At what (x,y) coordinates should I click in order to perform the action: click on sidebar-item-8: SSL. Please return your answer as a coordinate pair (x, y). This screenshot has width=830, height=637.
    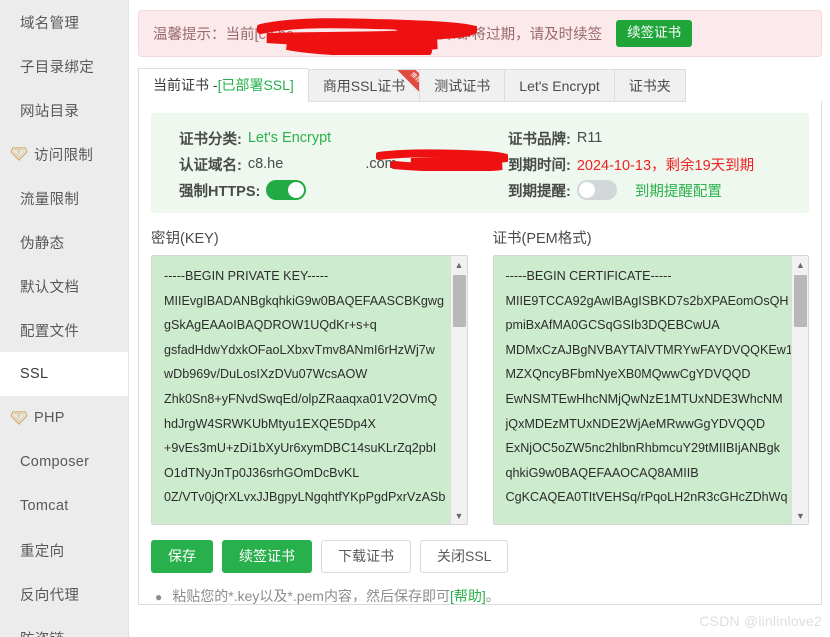
    Looking at the image, I should click on (64, 374).